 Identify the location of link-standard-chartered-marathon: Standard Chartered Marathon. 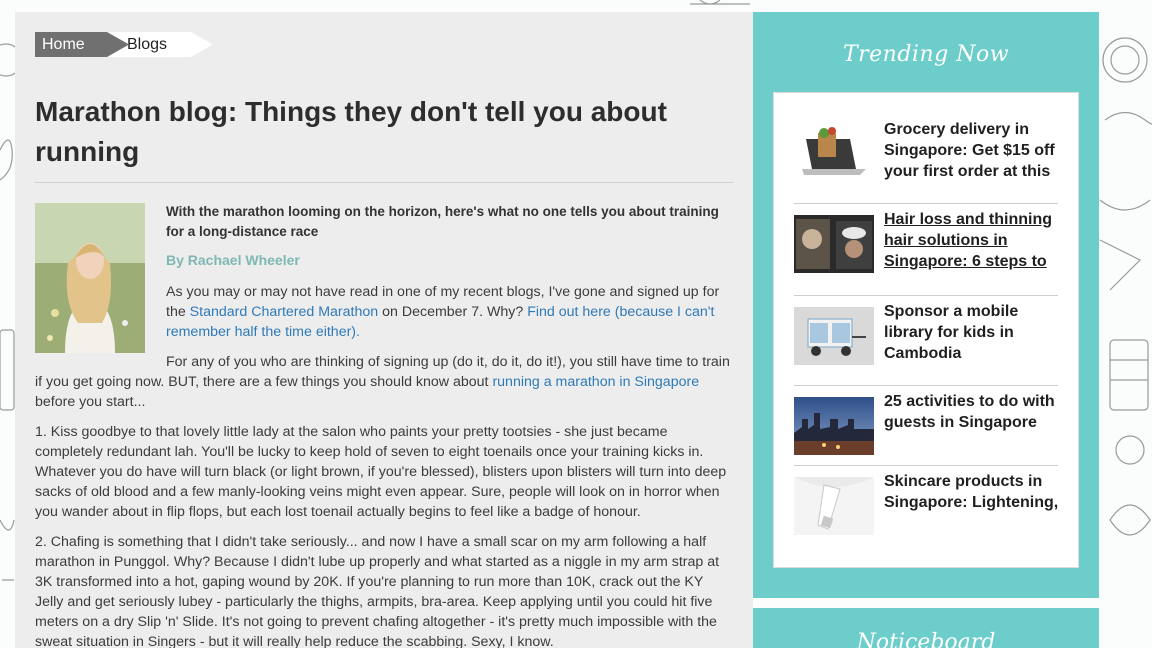
(284, 312).